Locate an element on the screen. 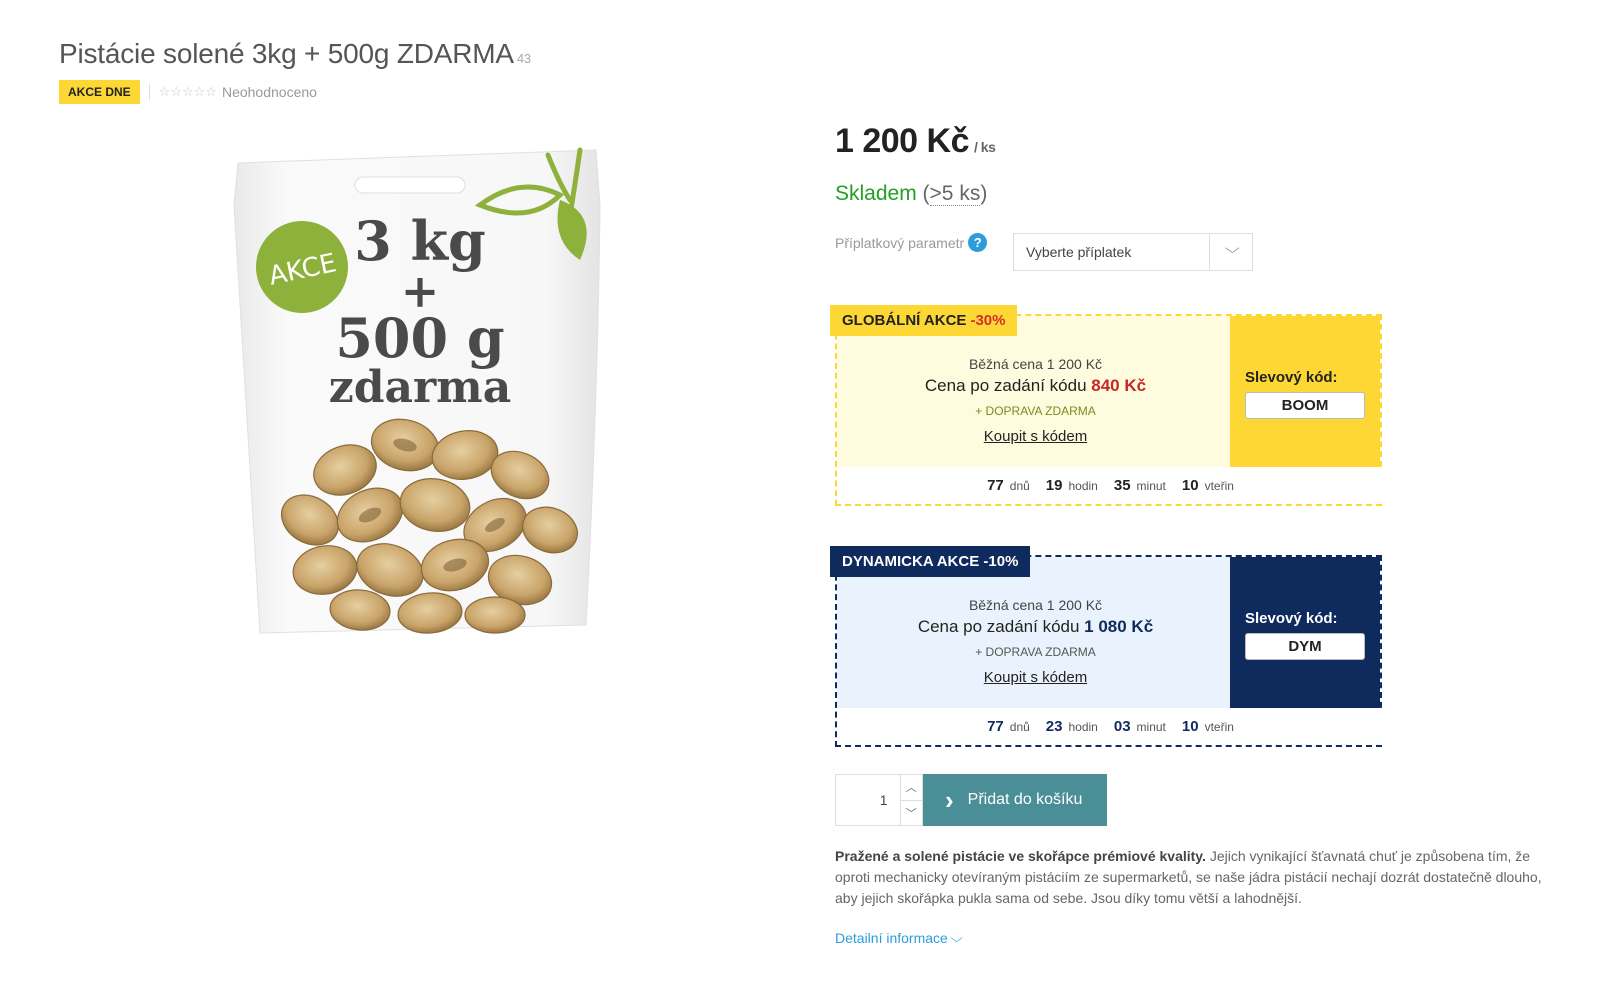 The image size is (1600, 1000). code-price-value: 1 080 Kč is located at coordinates (1119, 626).